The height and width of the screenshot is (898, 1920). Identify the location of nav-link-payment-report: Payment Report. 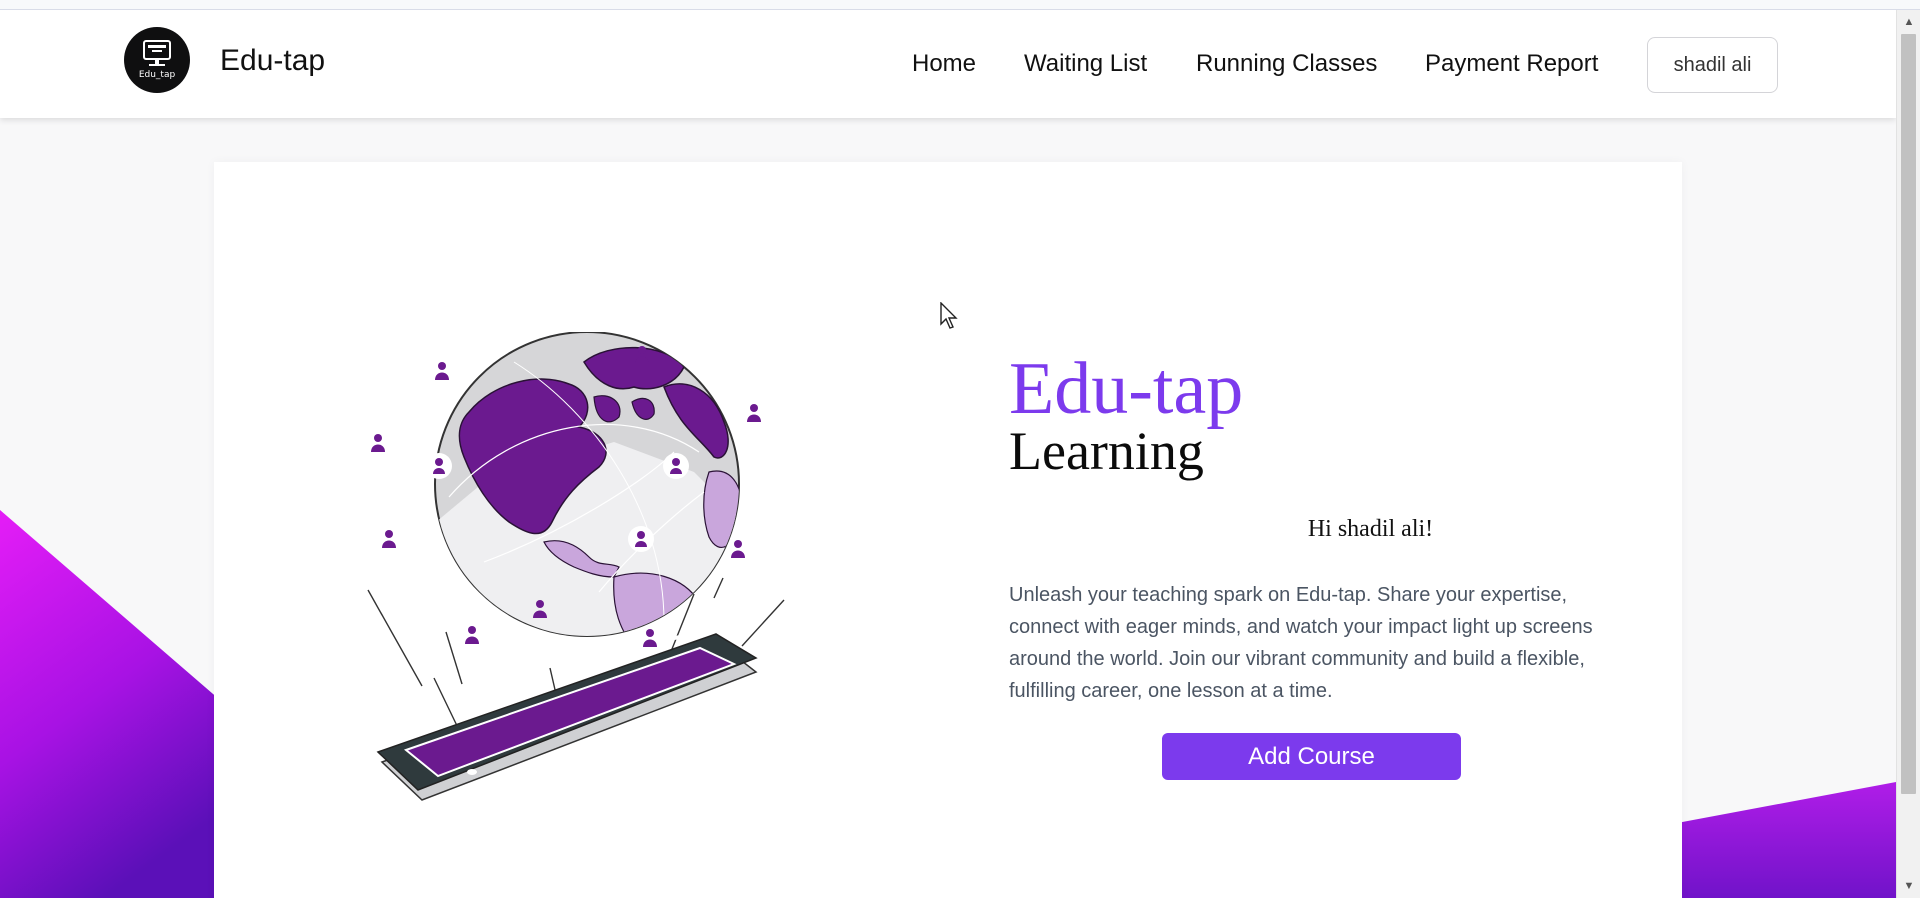
(1511, 64).